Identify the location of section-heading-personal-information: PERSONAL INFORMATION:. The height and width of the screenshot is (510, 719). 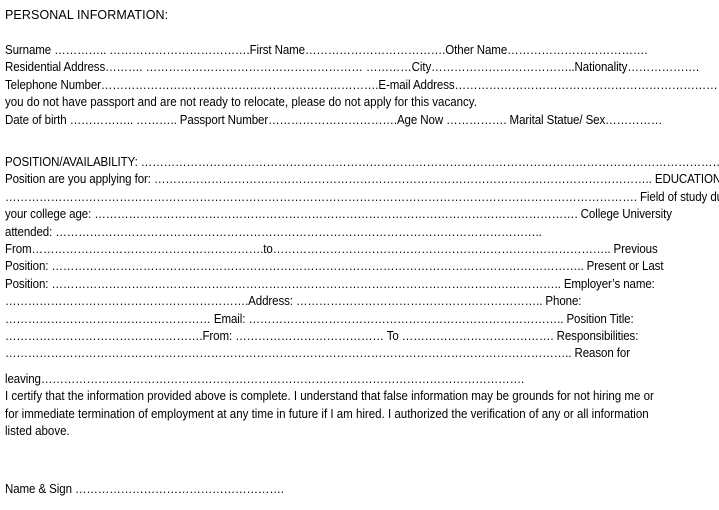
(87, 15).